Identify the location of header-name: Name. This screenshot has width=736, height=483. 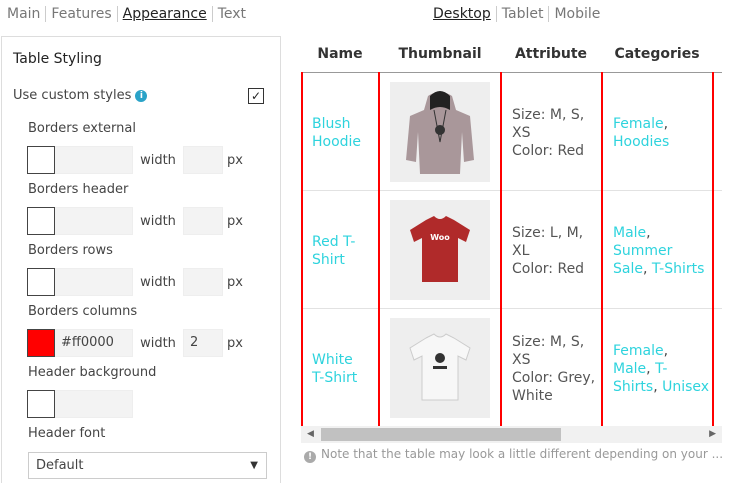
(340, 54).